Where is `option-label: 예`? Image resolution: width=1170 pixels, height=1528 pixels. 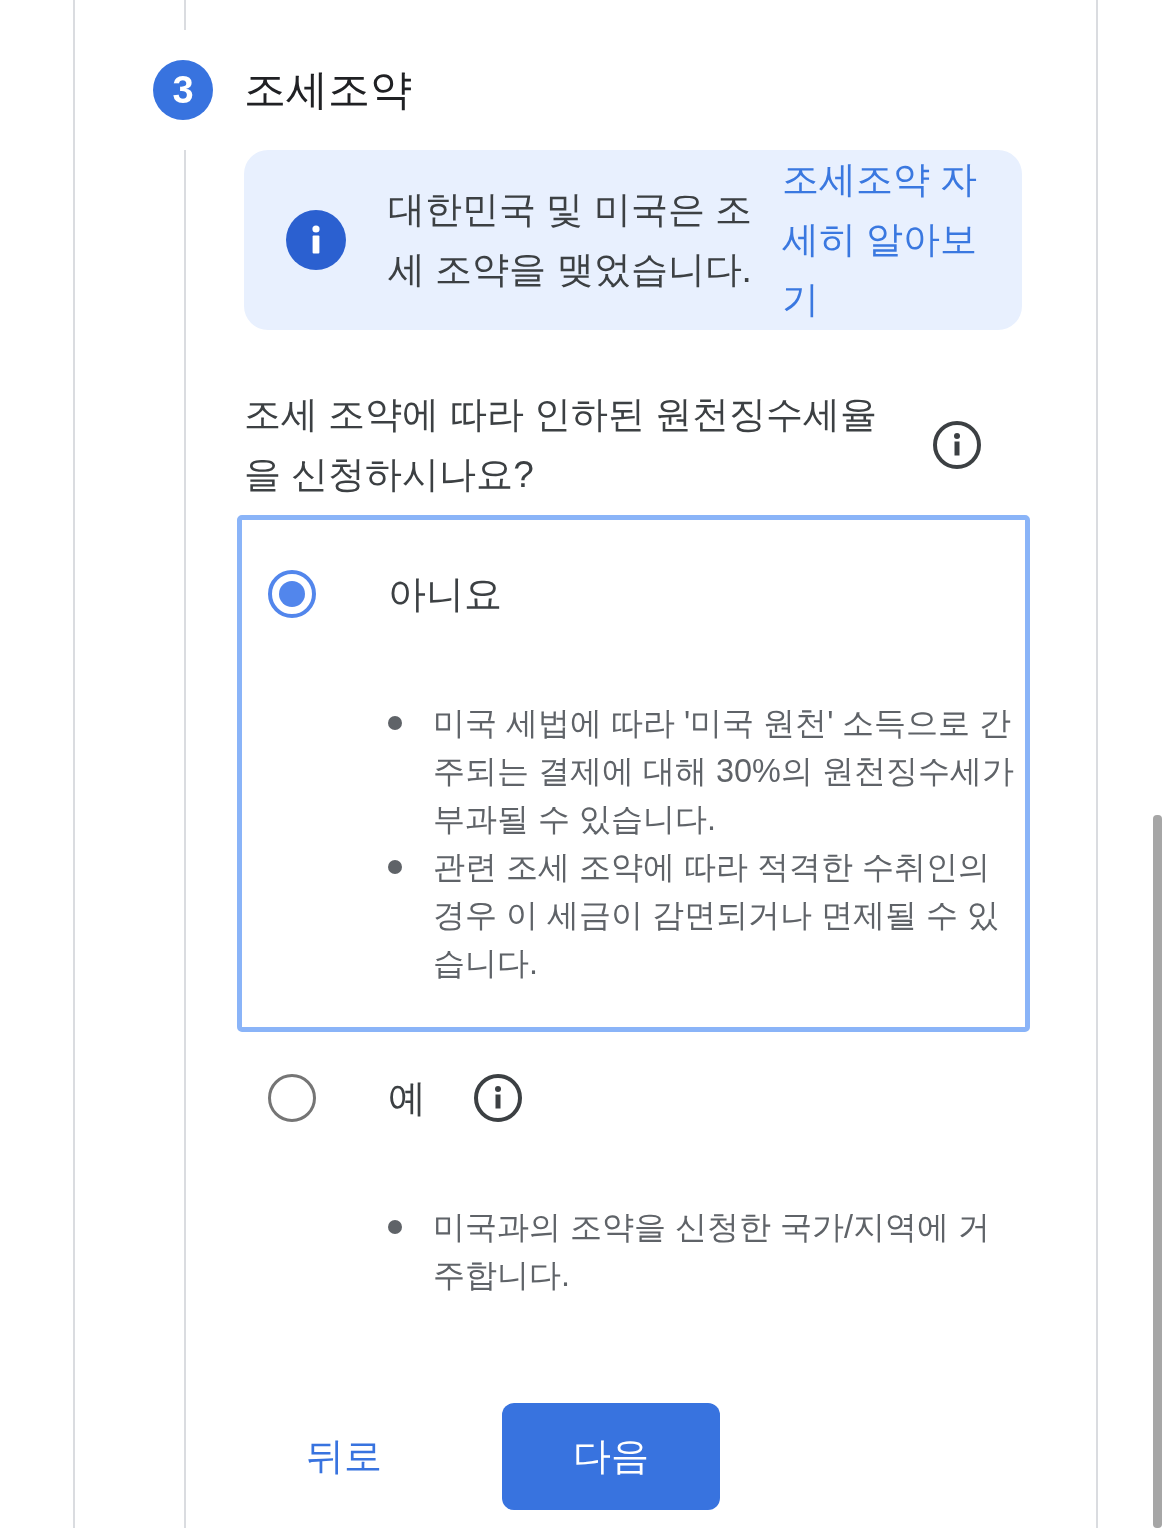 option-label: 예 is located at coordinates (407, 1098).